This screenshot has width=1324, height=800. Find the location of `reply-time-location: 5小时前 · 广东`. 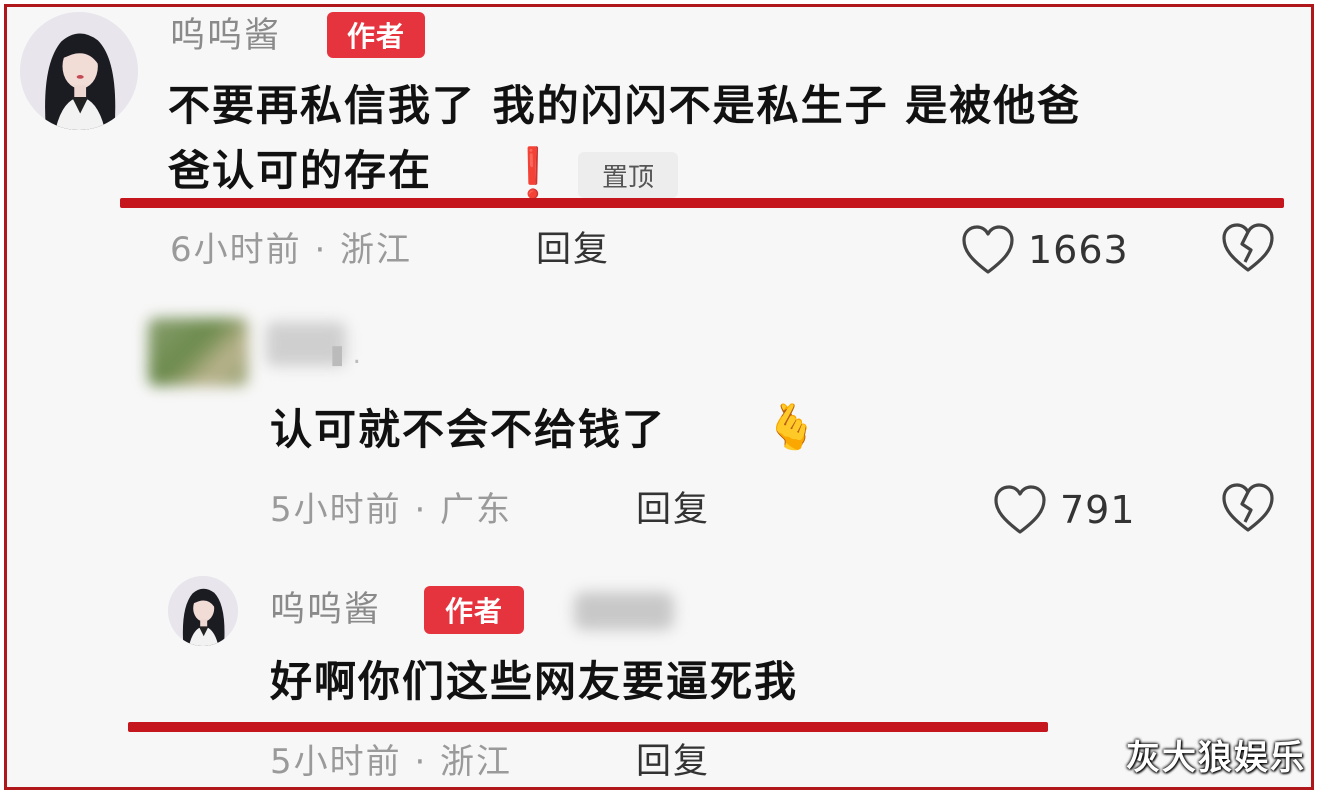

reply-time-location: 5小时前 · 广东 is located at coordinates (391, 510).